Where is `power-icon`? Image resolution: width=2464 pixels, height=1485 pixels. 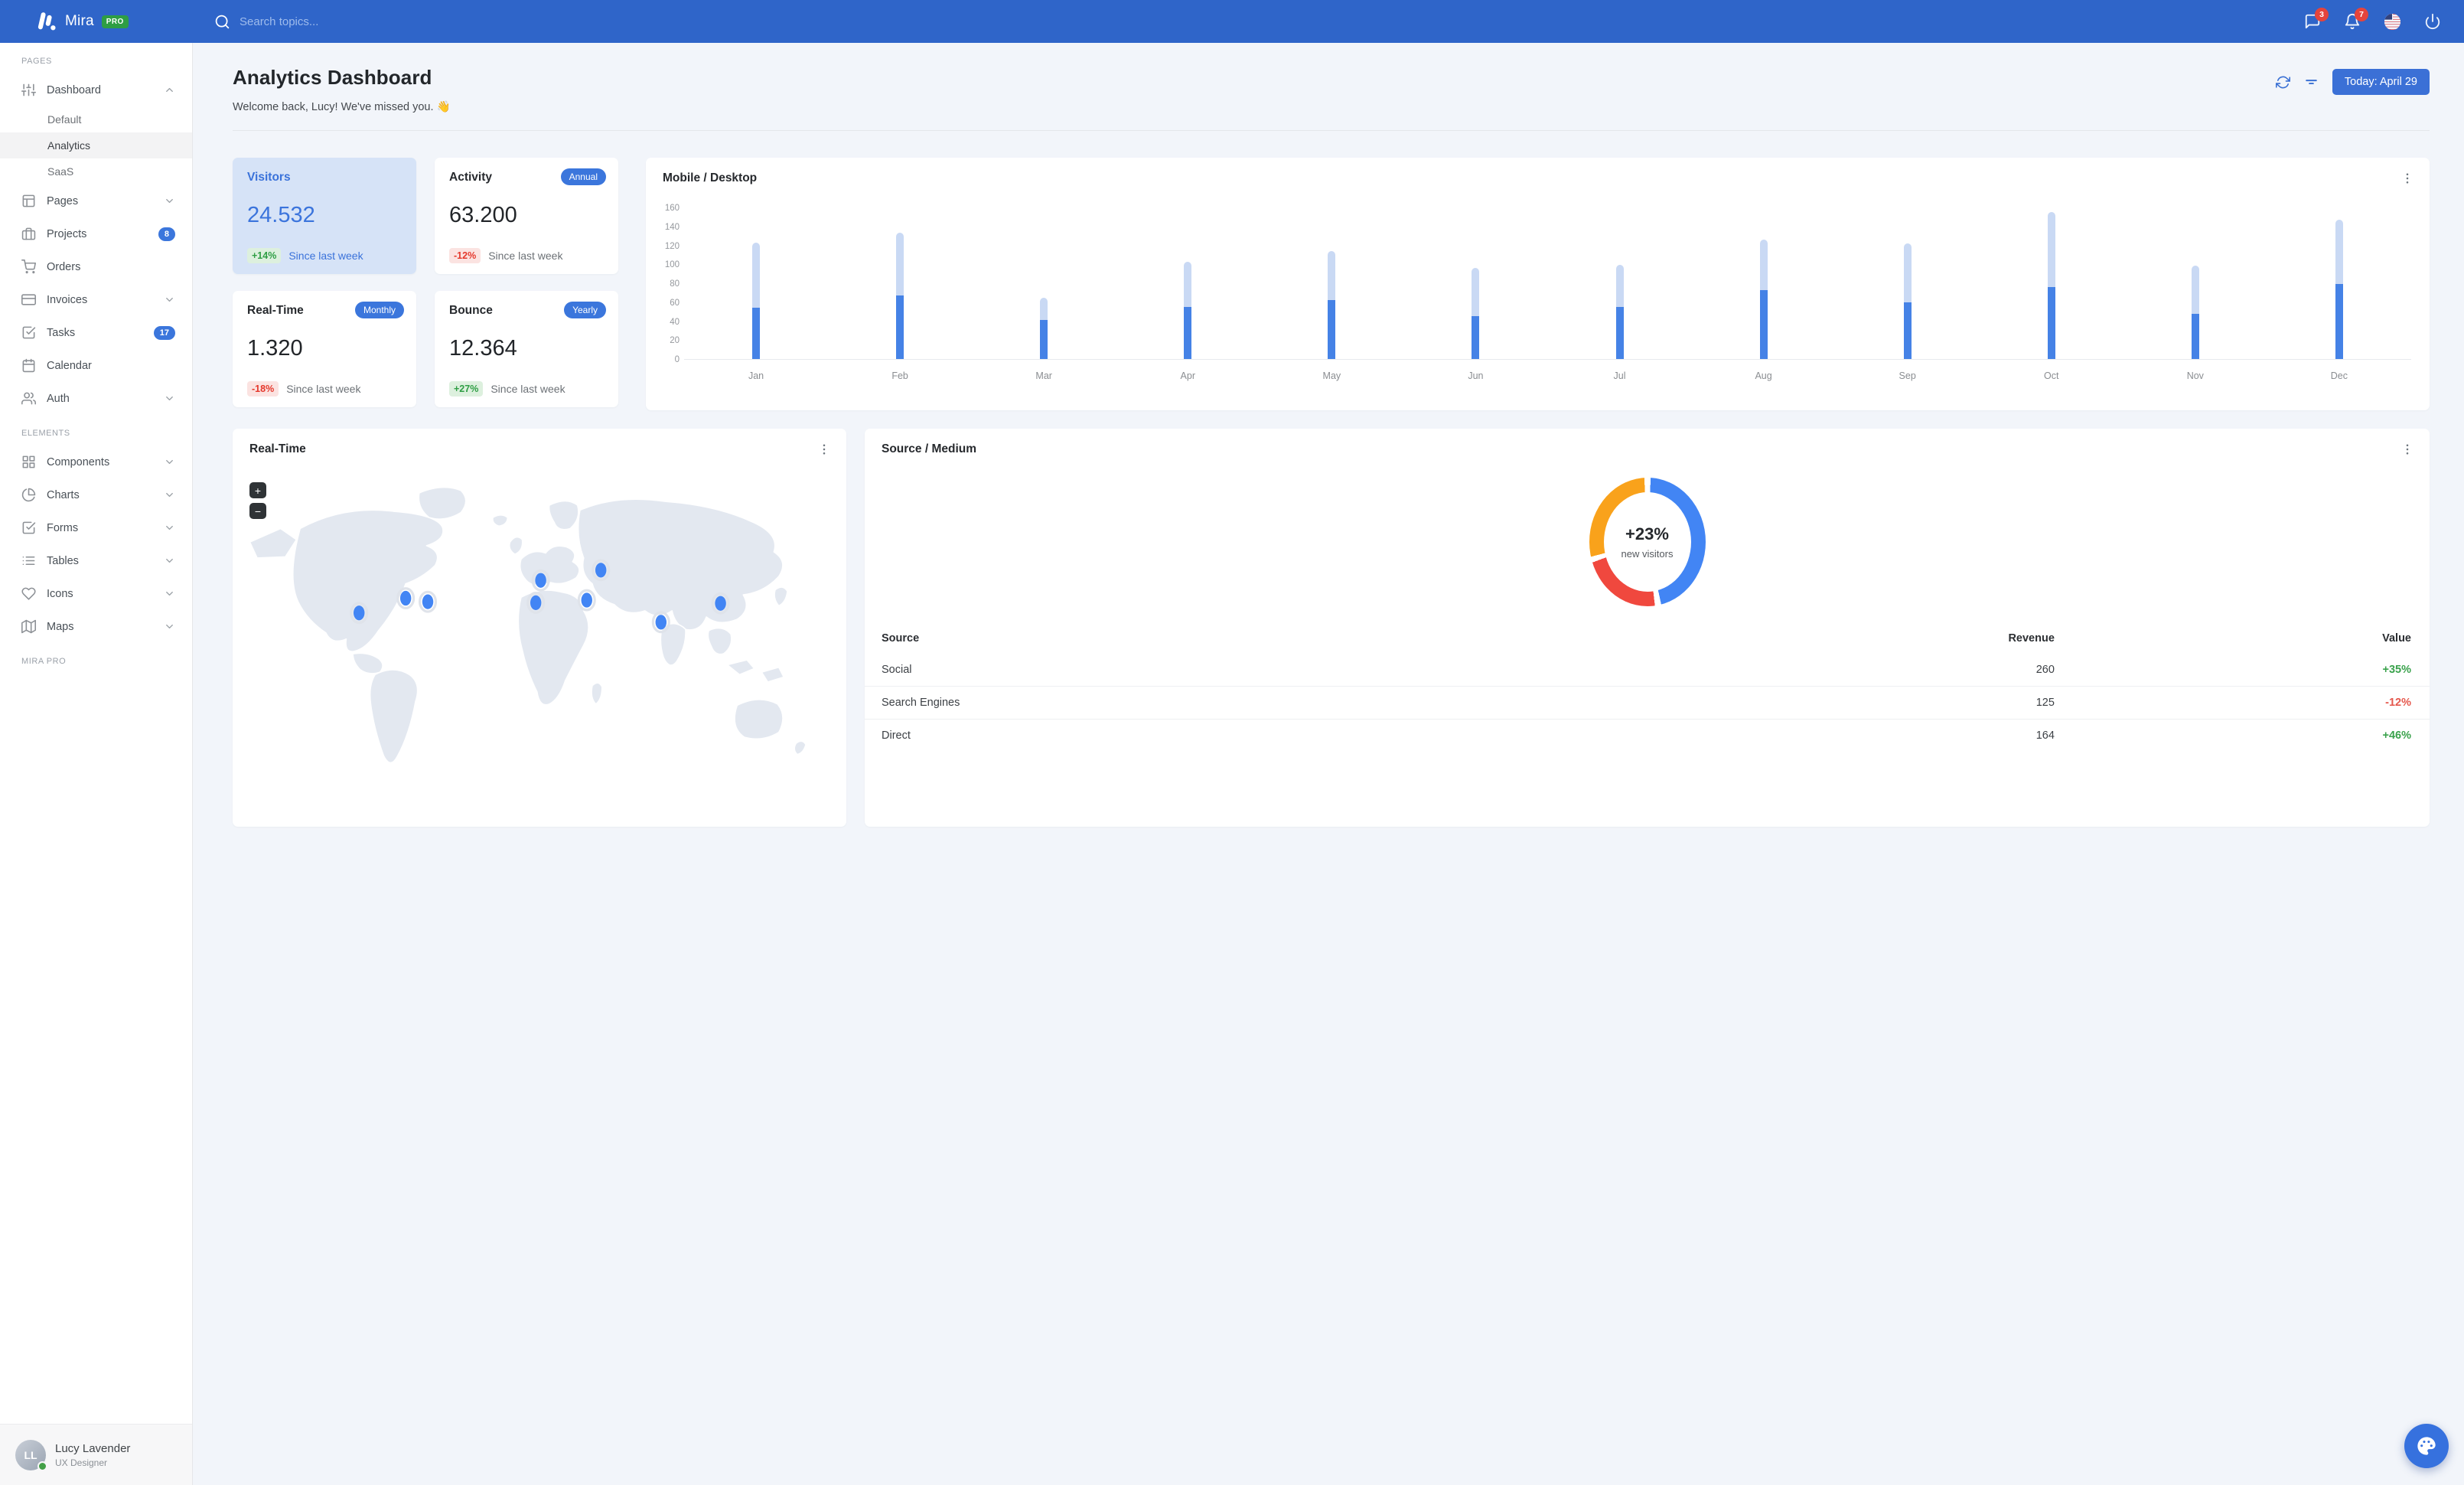
power-icon is located at coordinates (2433, 21).